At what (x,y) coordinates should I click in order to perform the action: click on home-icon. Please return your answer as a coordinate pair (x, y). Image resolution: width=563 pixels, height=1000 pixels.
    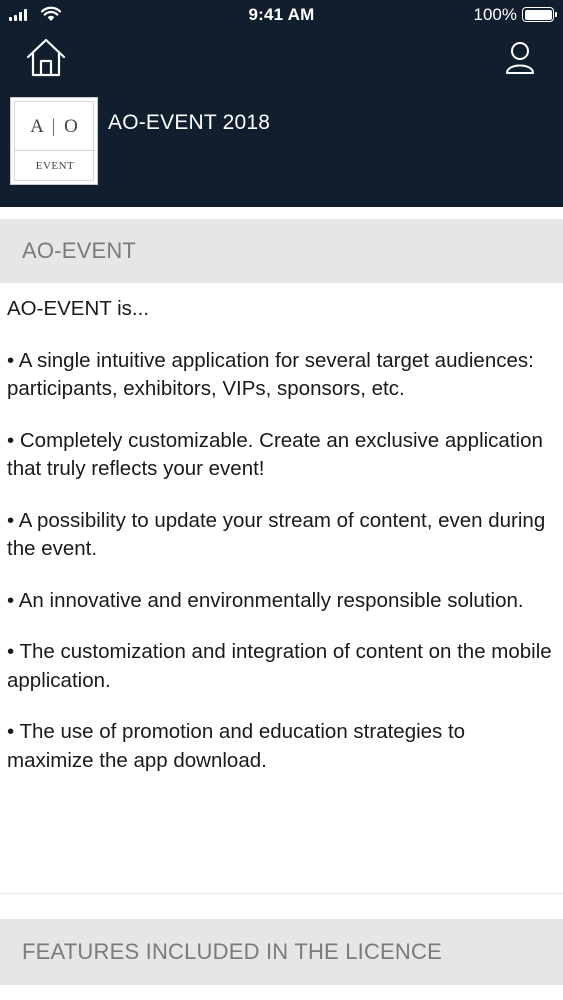
    Looking at the image, I should click on (46, 57).